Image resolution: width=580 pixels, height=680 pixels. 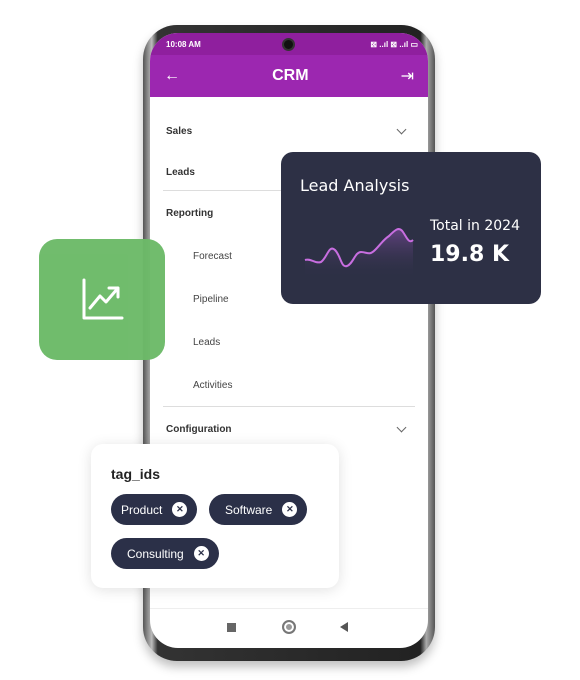 What do you see at coordinates (172, 76) in the screenshot?
I see `back-arrow-icon: ←` at bounding box center [172, 76].